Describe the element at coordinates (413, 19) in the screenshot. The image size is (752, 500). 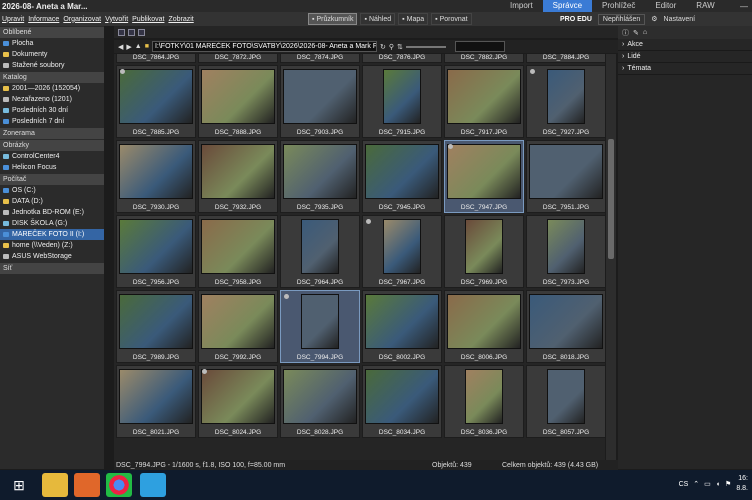
I see `view-button: ▪ Mapa` at that location.